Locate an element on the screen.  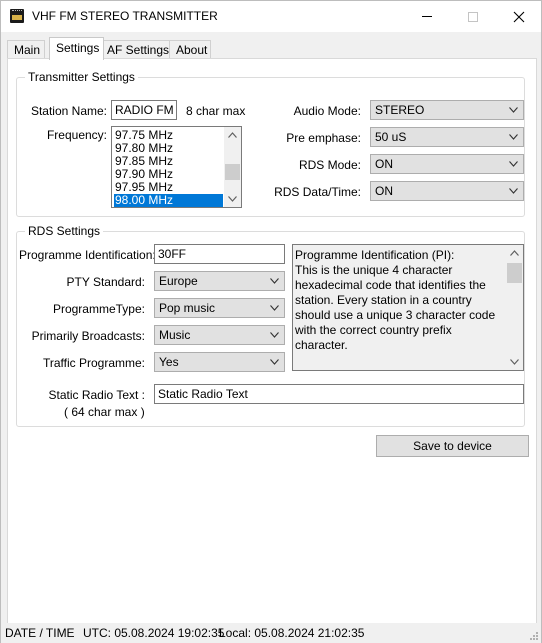
maximize-button is located at coordinates (473, 16).